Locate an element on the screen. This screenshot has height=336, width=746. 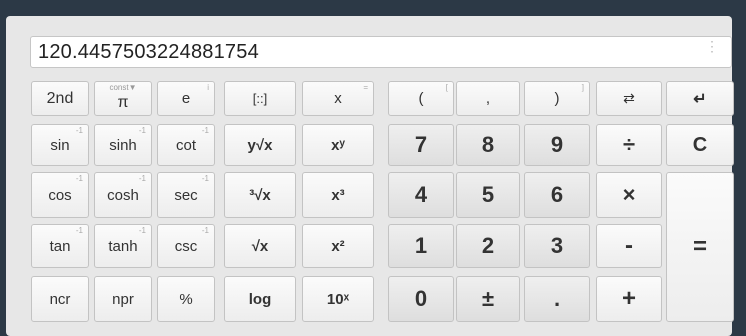
power-label: xʸ is located at coordinates (338, 145).